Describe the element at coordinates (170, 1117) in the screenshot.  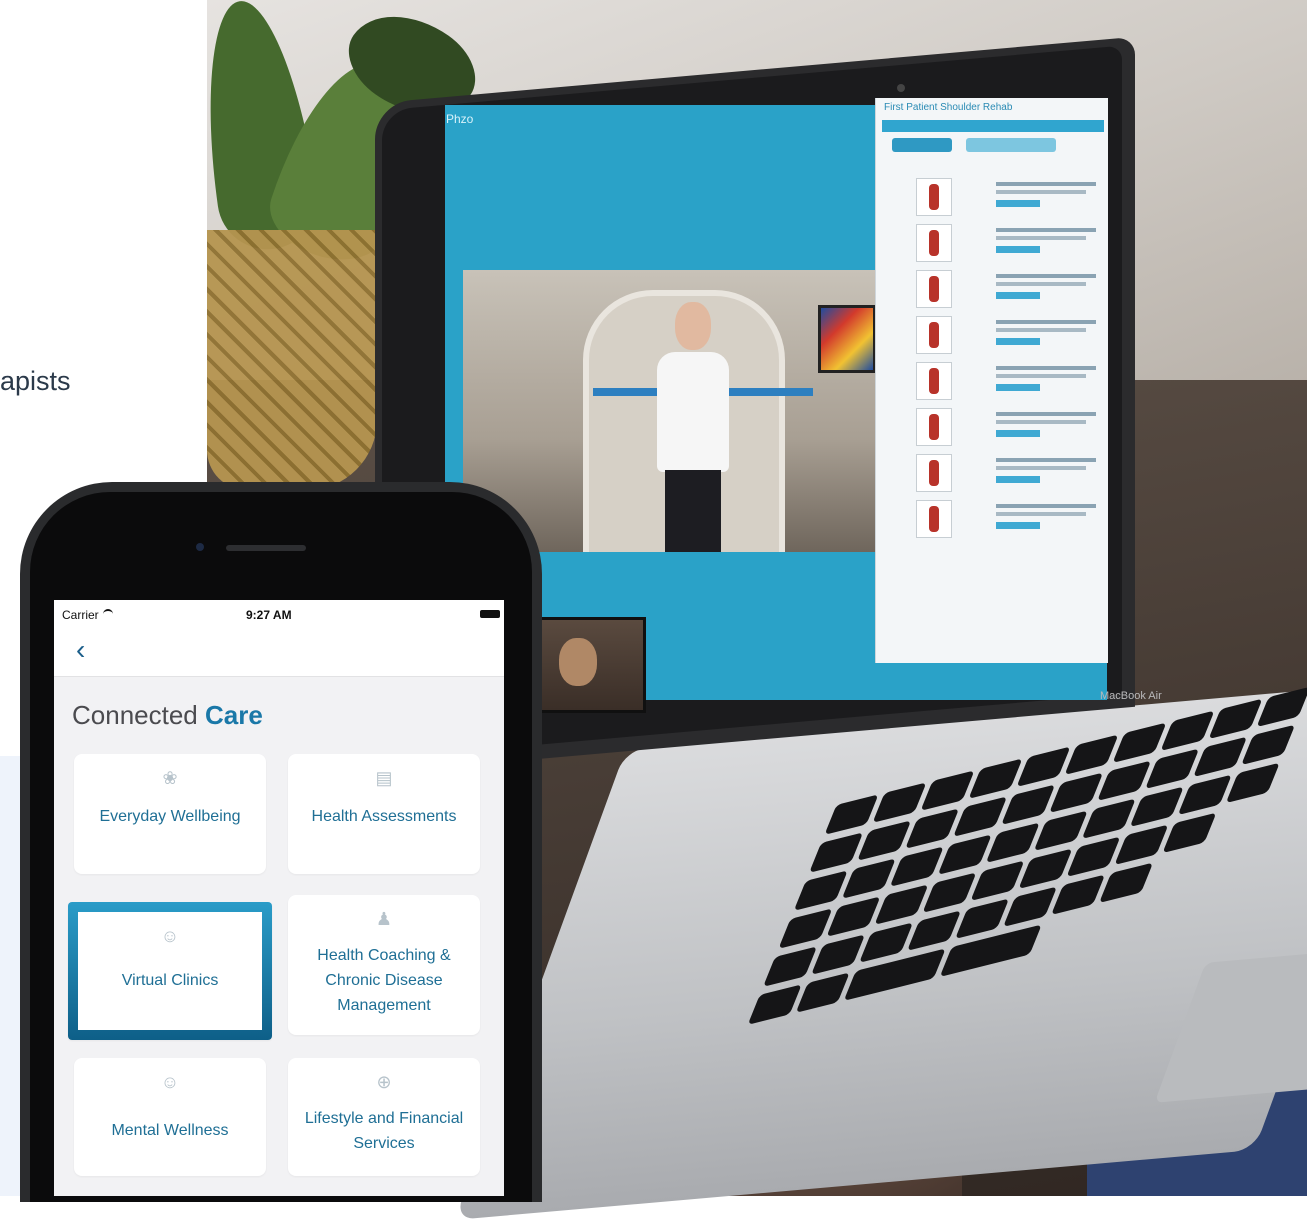
I see `tile-mental-wellness: ☺ Mental Wellness` at that location.